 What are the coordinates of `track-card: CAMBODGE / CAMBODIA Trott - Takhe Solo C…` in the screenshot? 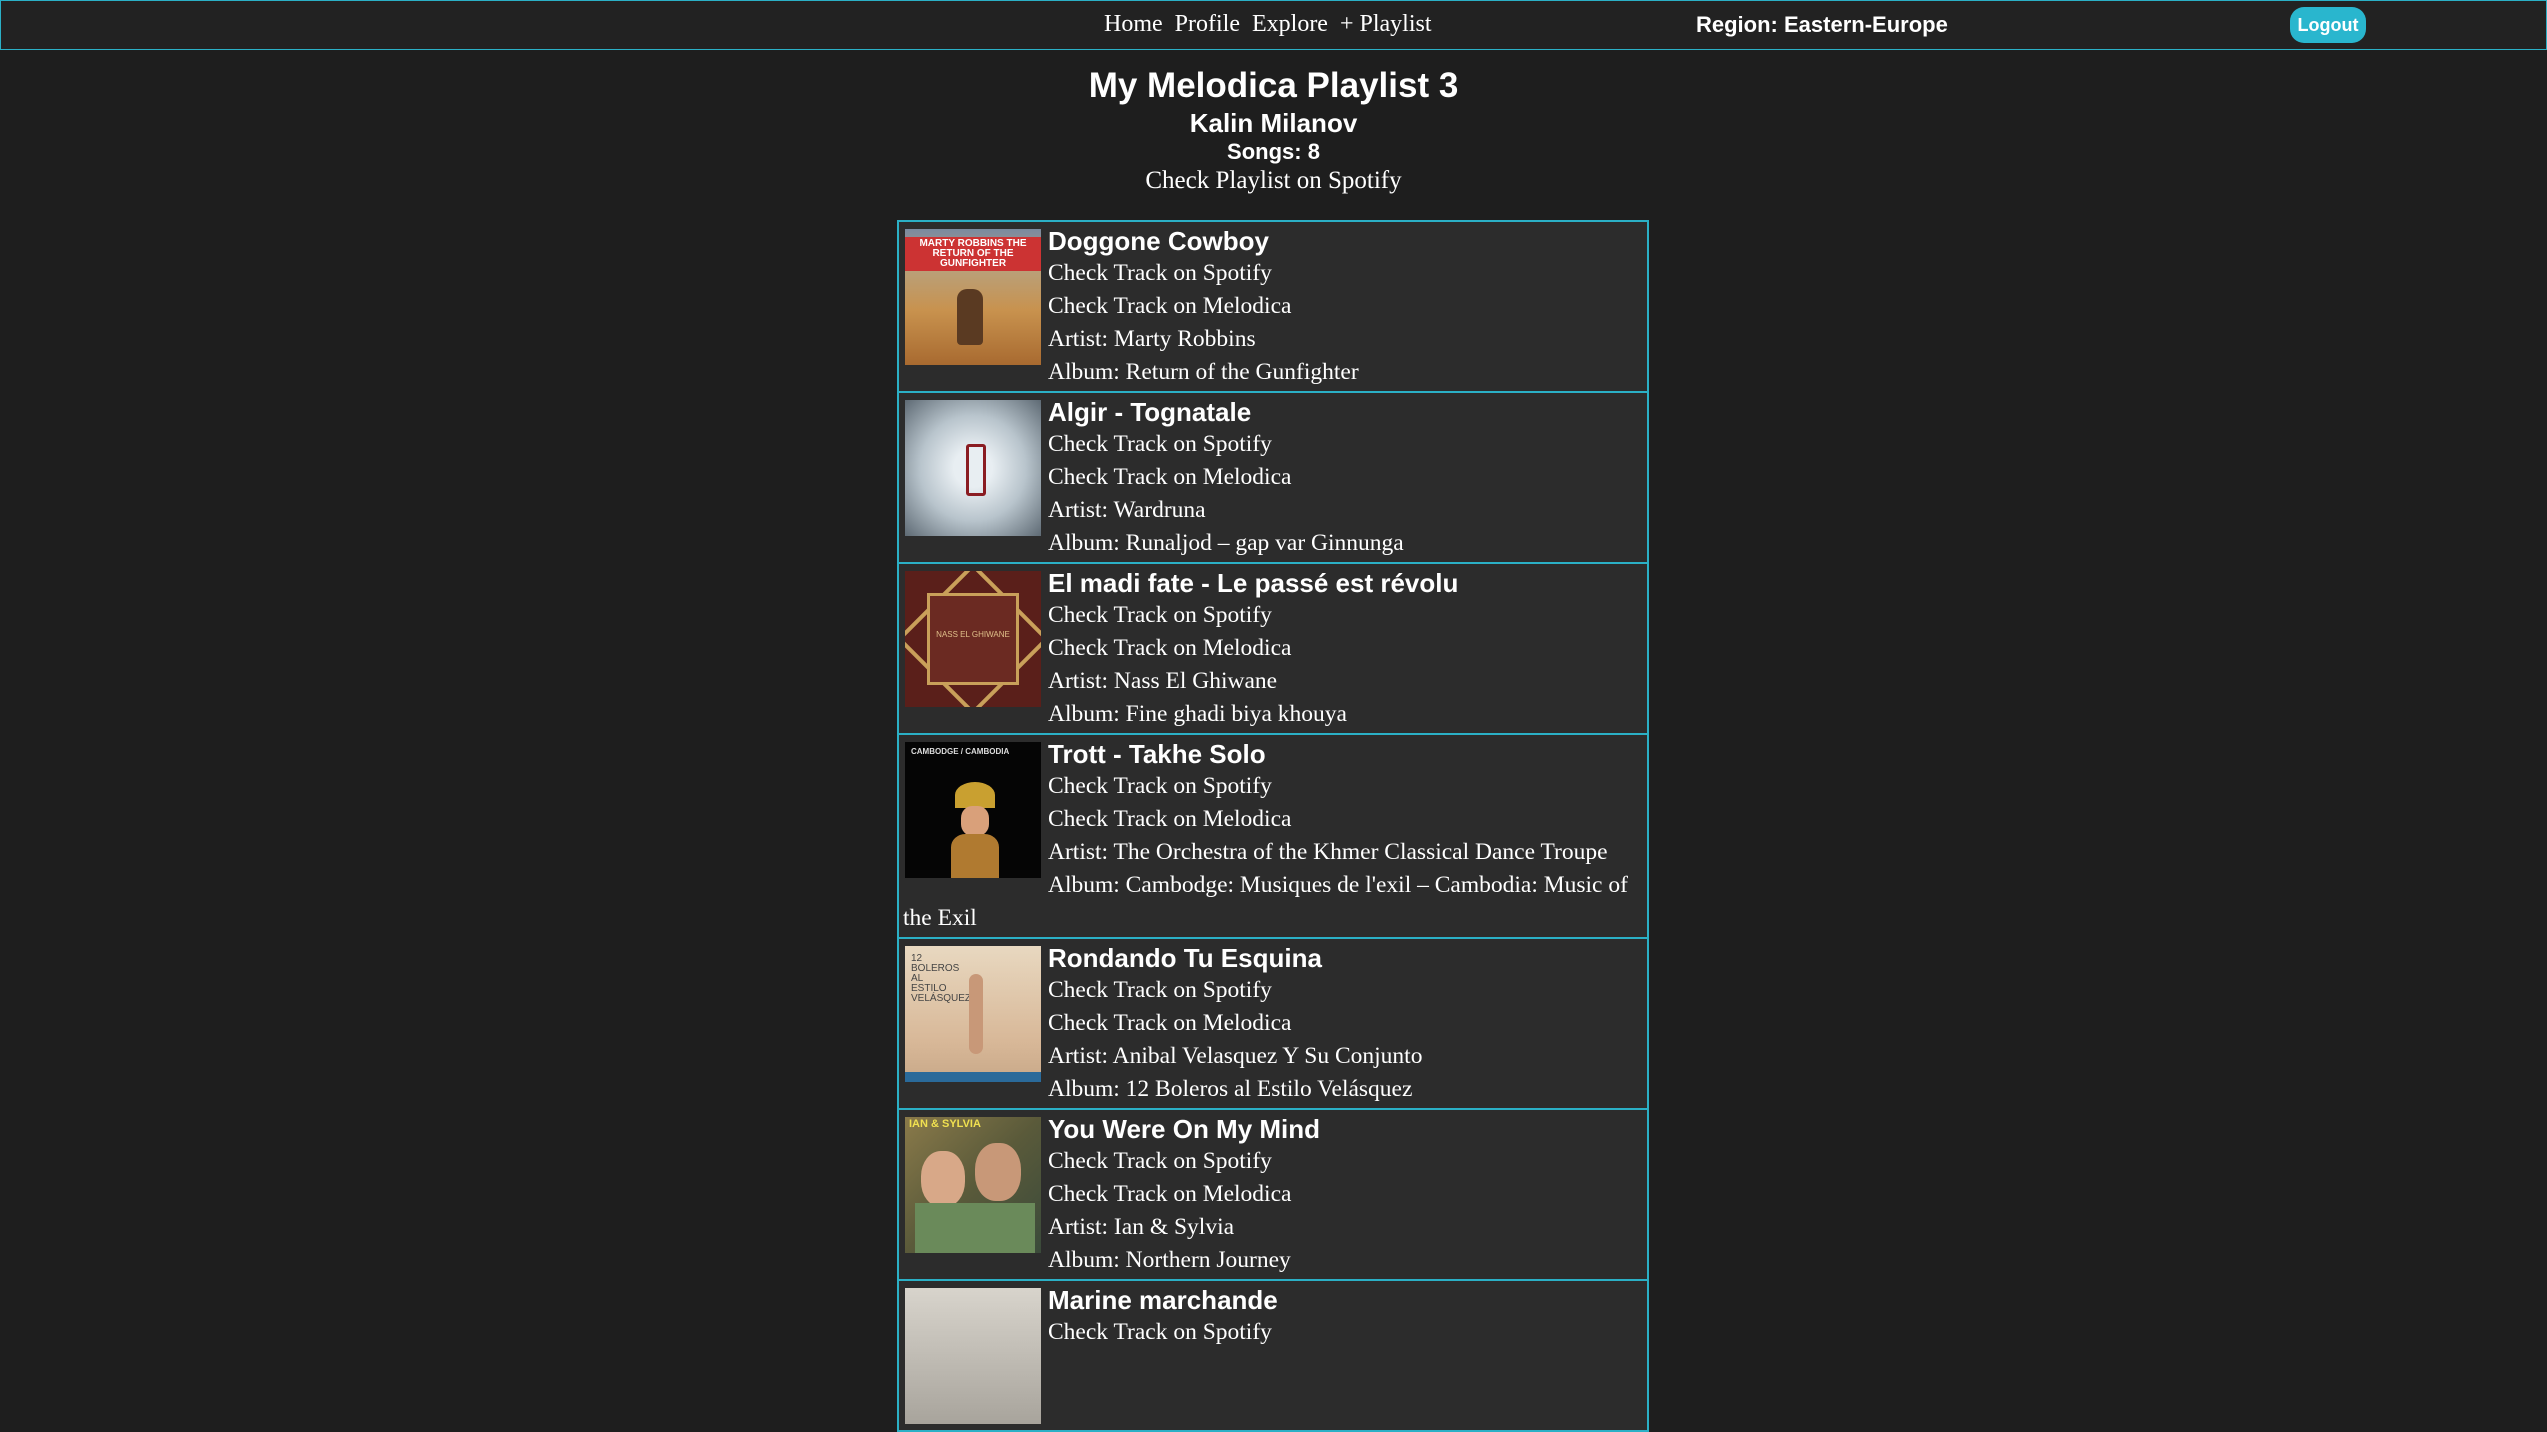 It's located at (1273, 836).